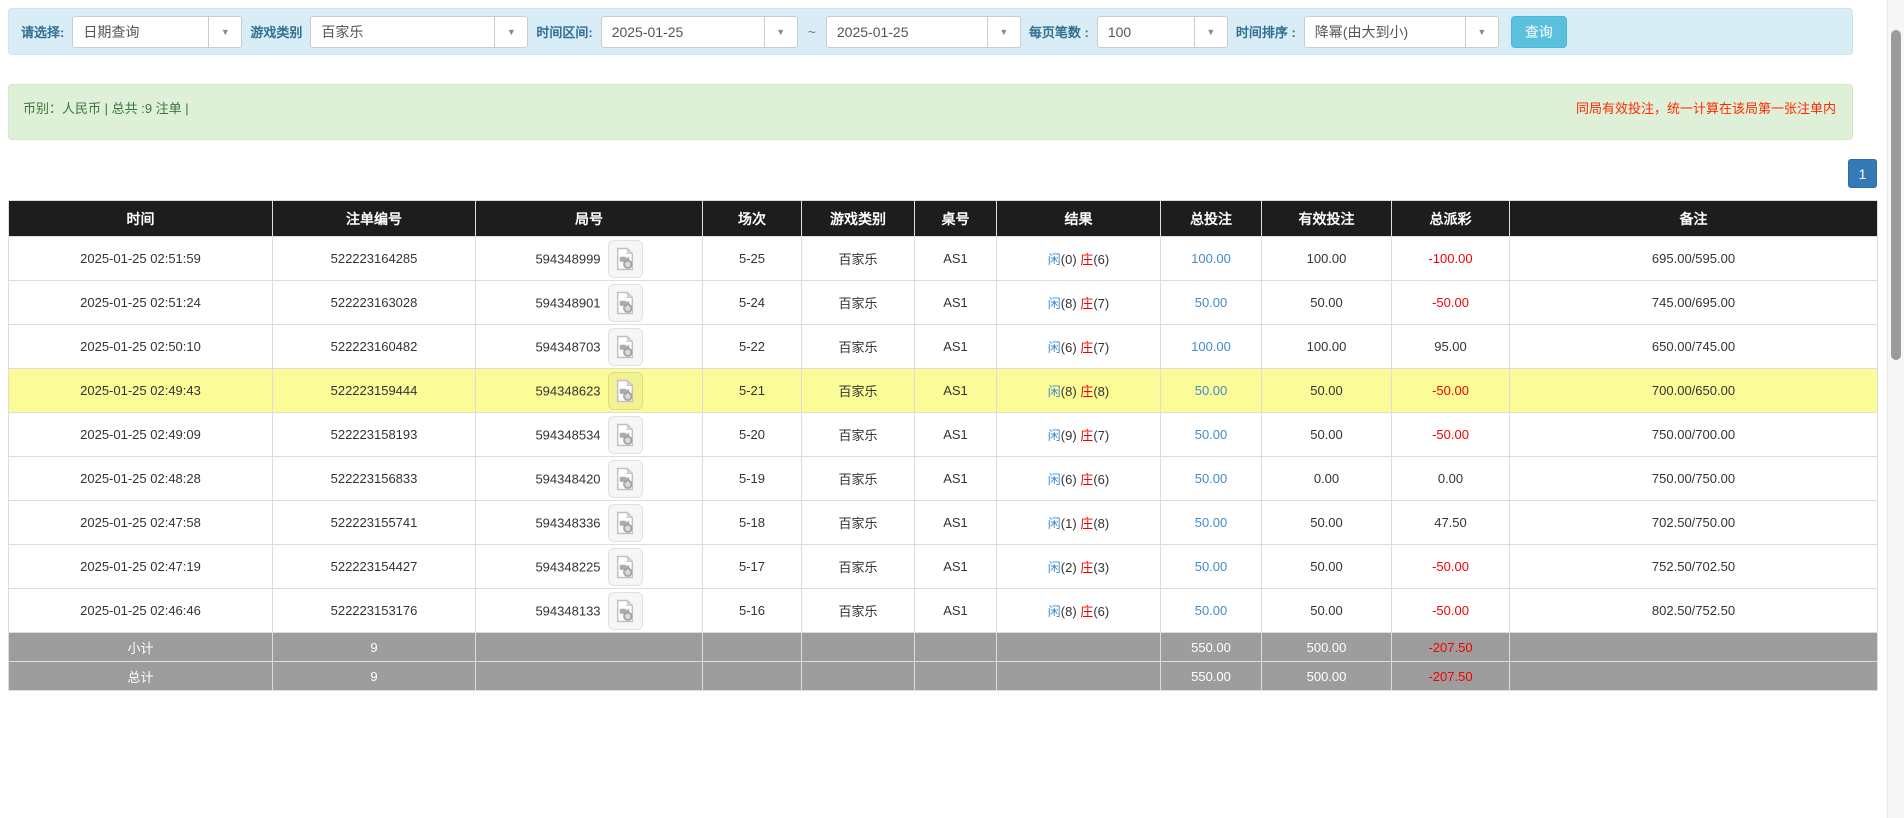 The height and width of the screenshot is (818, 1904). What do you see at coordinates (1538, 31) in the screenshot?
I see `query-button: 查询` at bounding box center [1538, 31].